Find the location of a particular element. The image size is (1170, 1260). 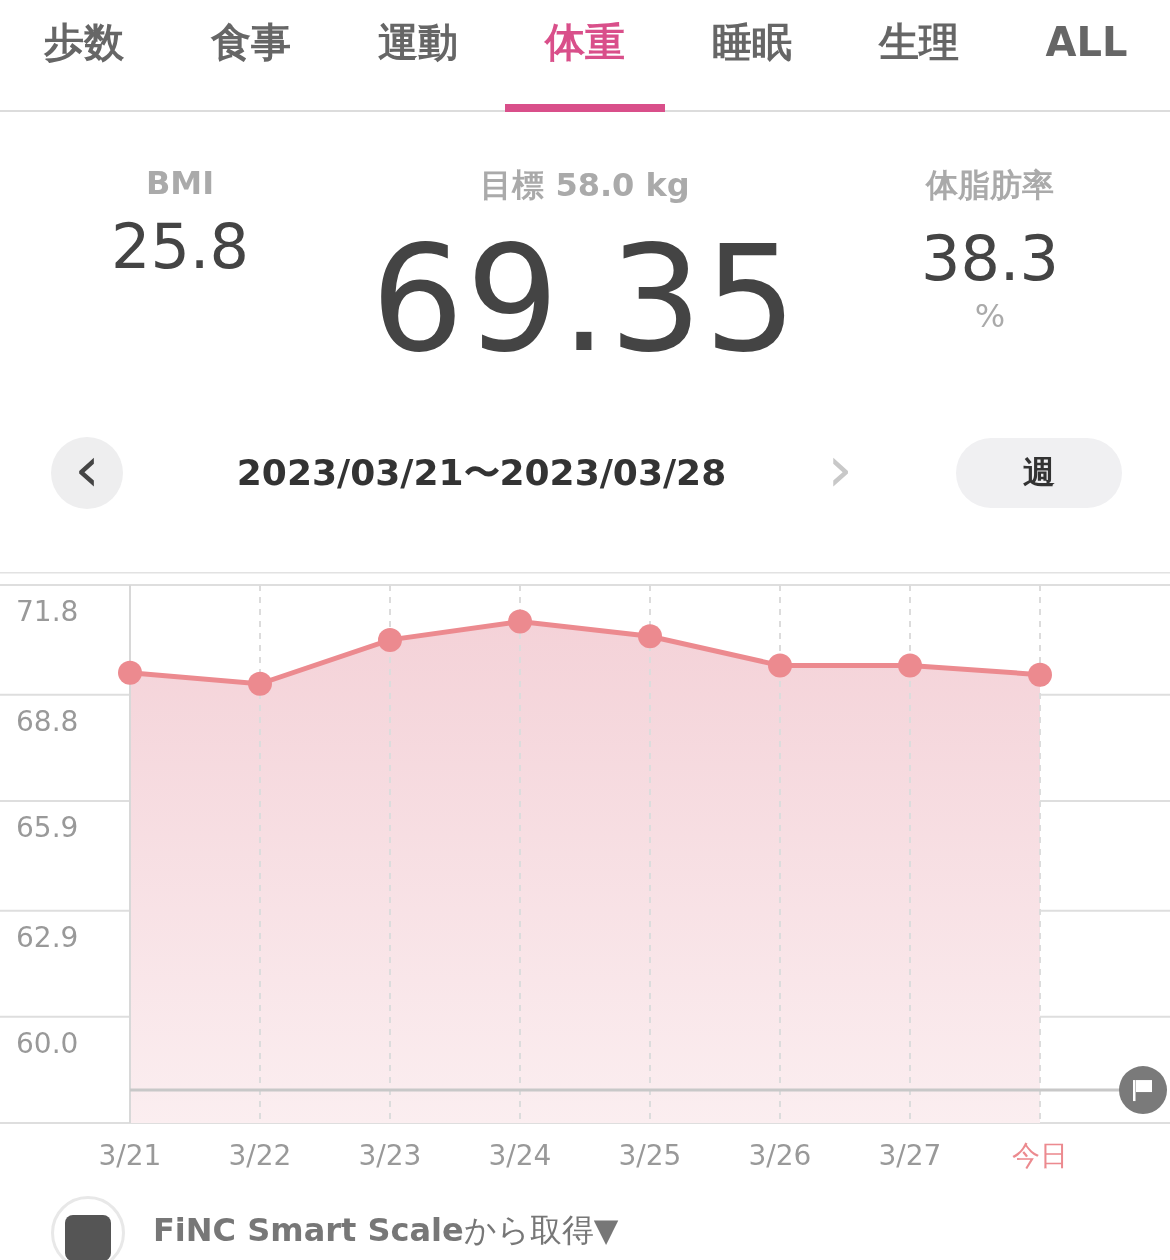

axis-label: 3/26 is located at coordinates (780, 1155).